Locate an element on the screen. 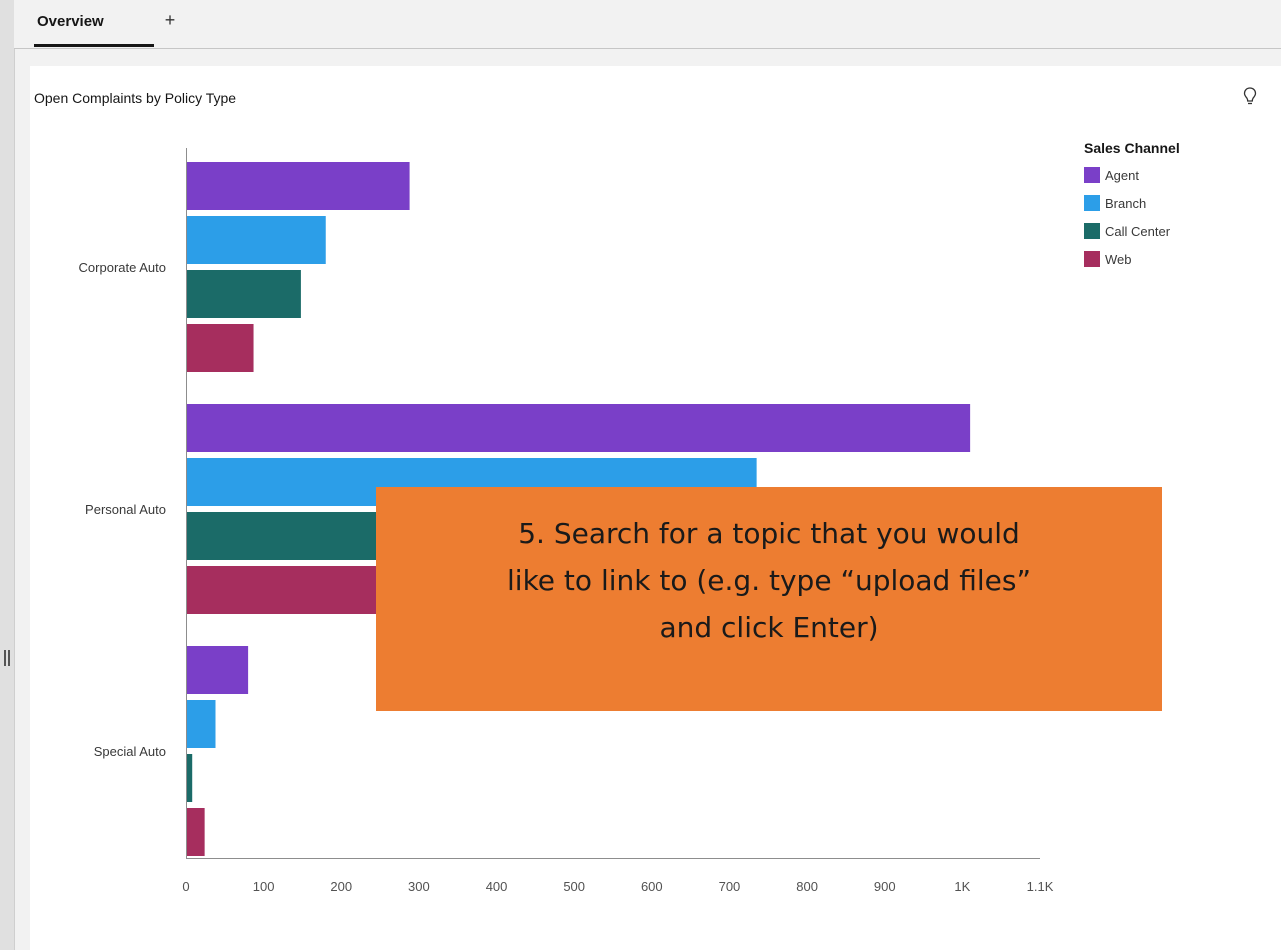 Image resolution: width=1281 pixels, height=950 pixels. resize-handle is located at coordinates (7, 658).